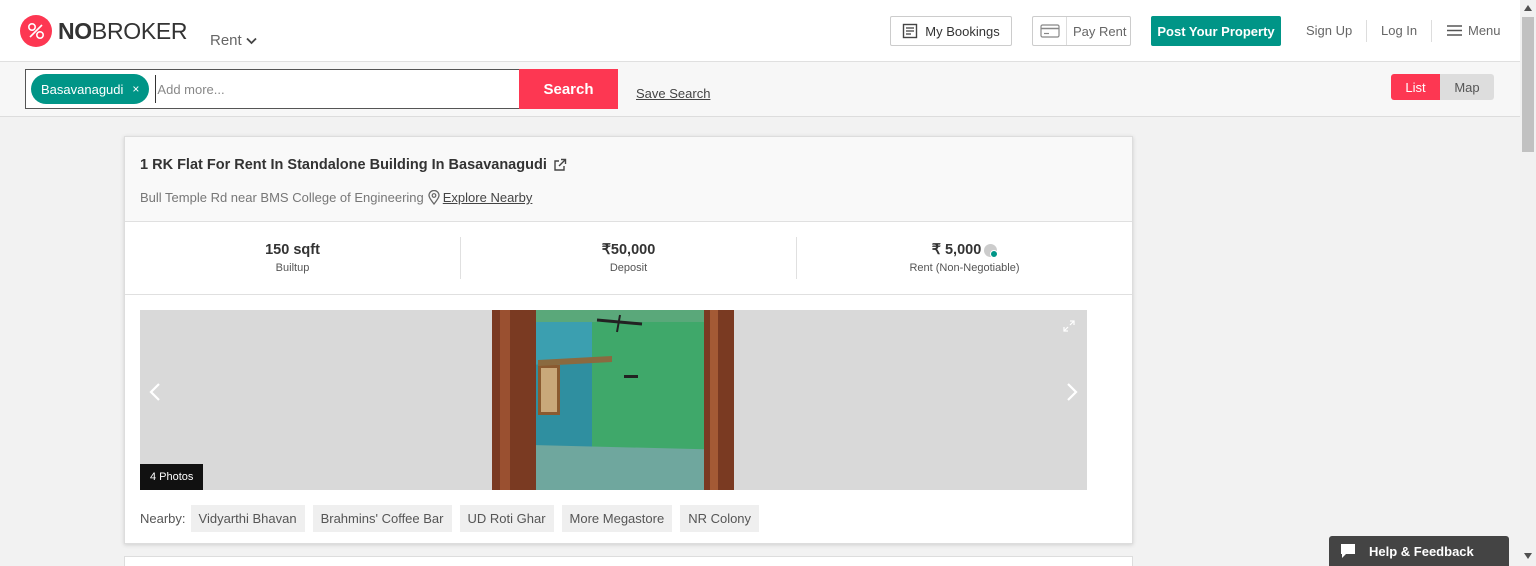  What do you see at coordinates (251, 40) in the screenshot?
I see `chevron-down-icon` at bounding box center [251, 40].